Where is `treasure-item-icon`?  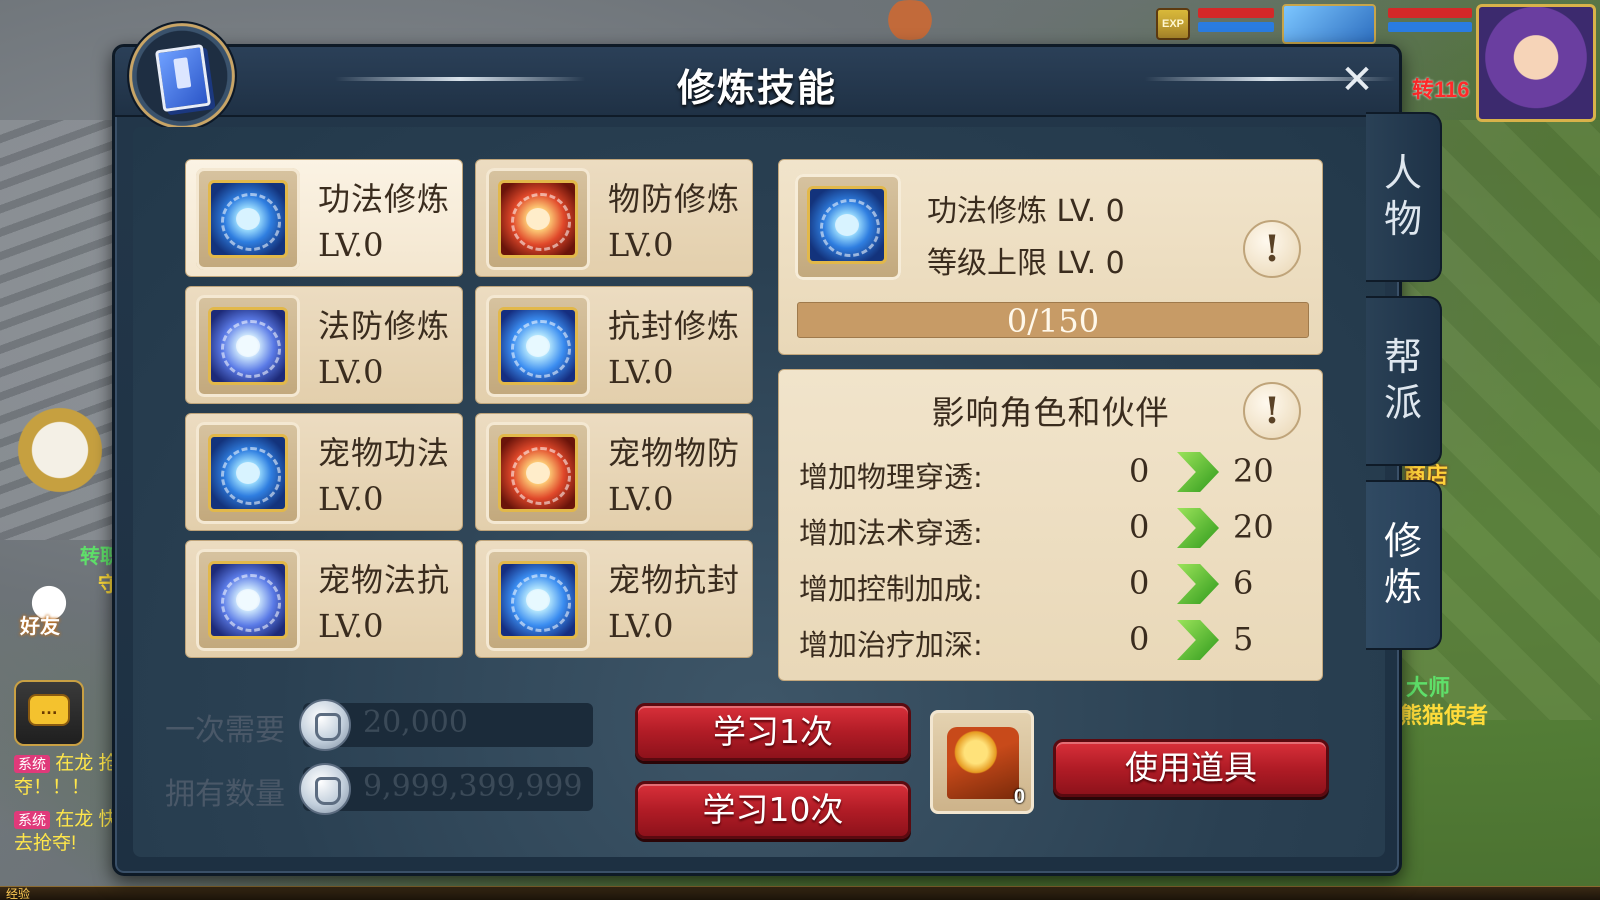
treasure-item-icon is located at coordinates (983, 763).